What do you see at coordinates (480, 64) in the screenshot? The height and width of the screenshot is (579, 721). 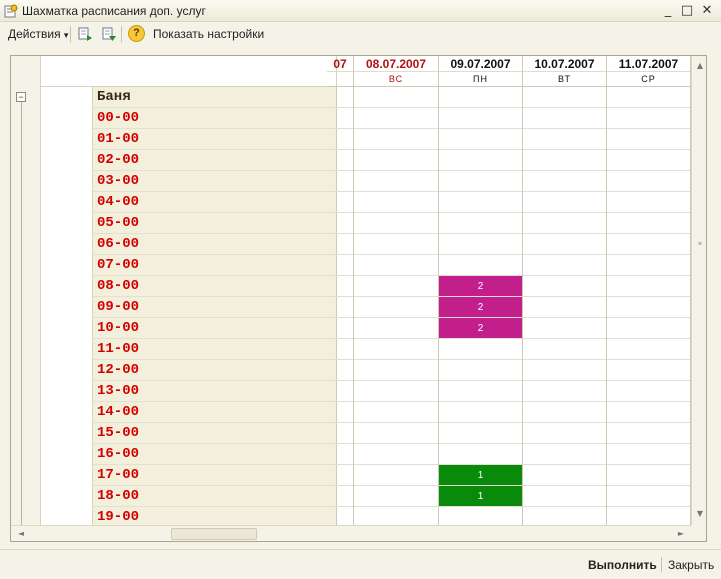 I see `column-date-header: 09.07.2007` at bounding box center [480, 64].